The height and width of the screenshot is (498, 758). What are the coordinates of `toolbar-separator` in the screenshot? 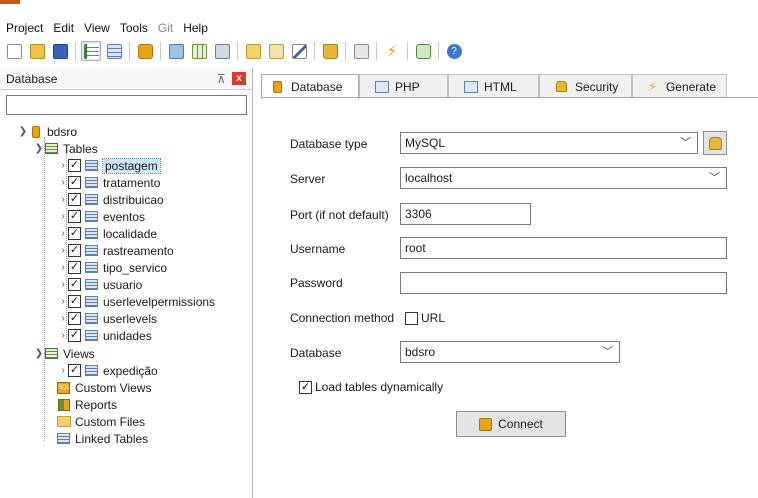 It's located at (237, 51).